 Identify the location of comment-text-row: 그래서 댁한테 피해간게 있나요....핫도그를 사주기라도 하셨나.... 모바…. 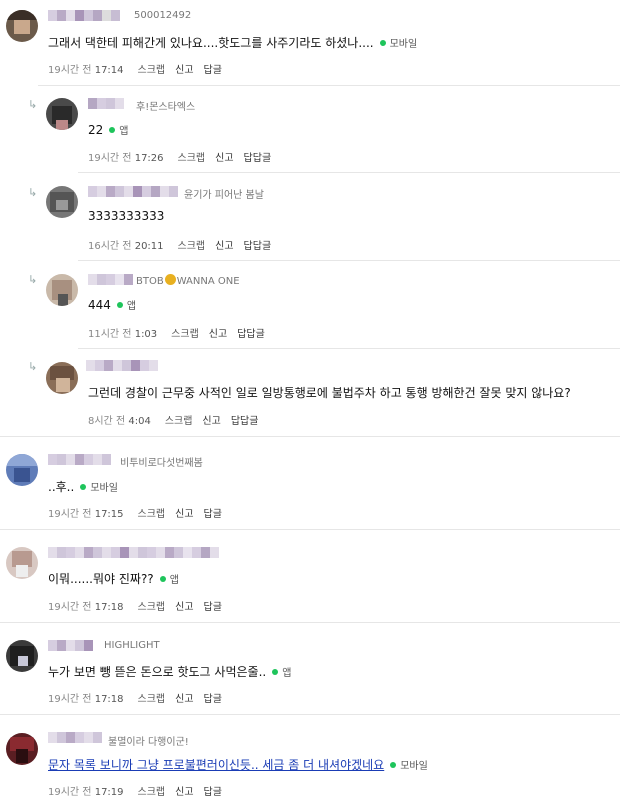
(232, 42).